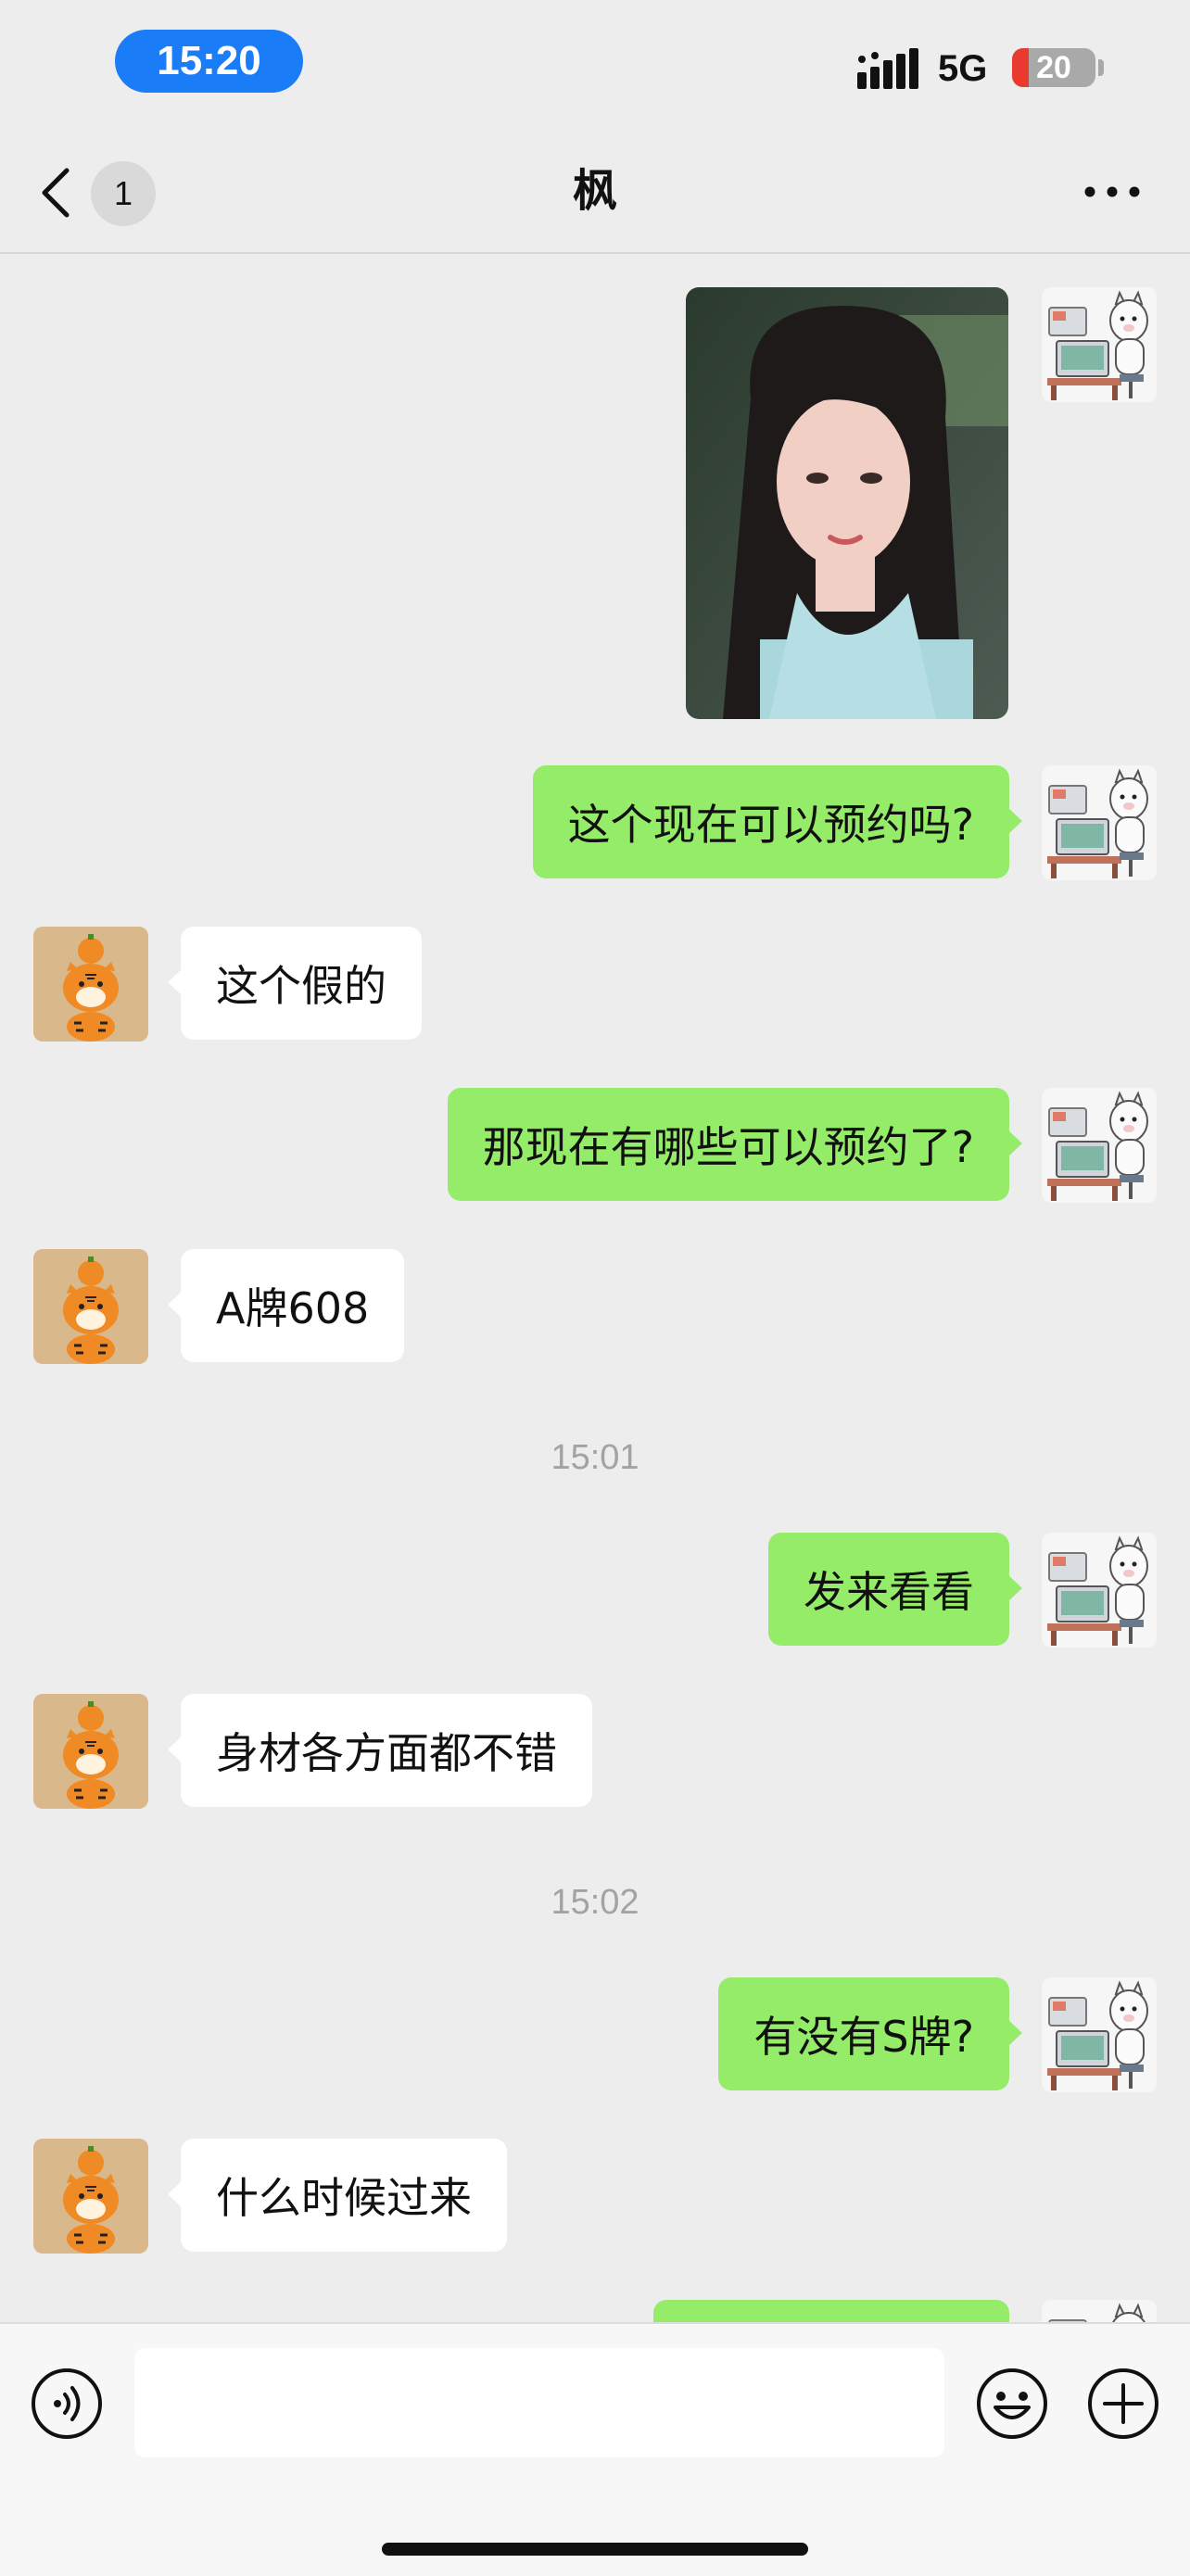 The width and height of the screenshot is (1190, 2576). I want to click on sent-photo, so click(847, 503).